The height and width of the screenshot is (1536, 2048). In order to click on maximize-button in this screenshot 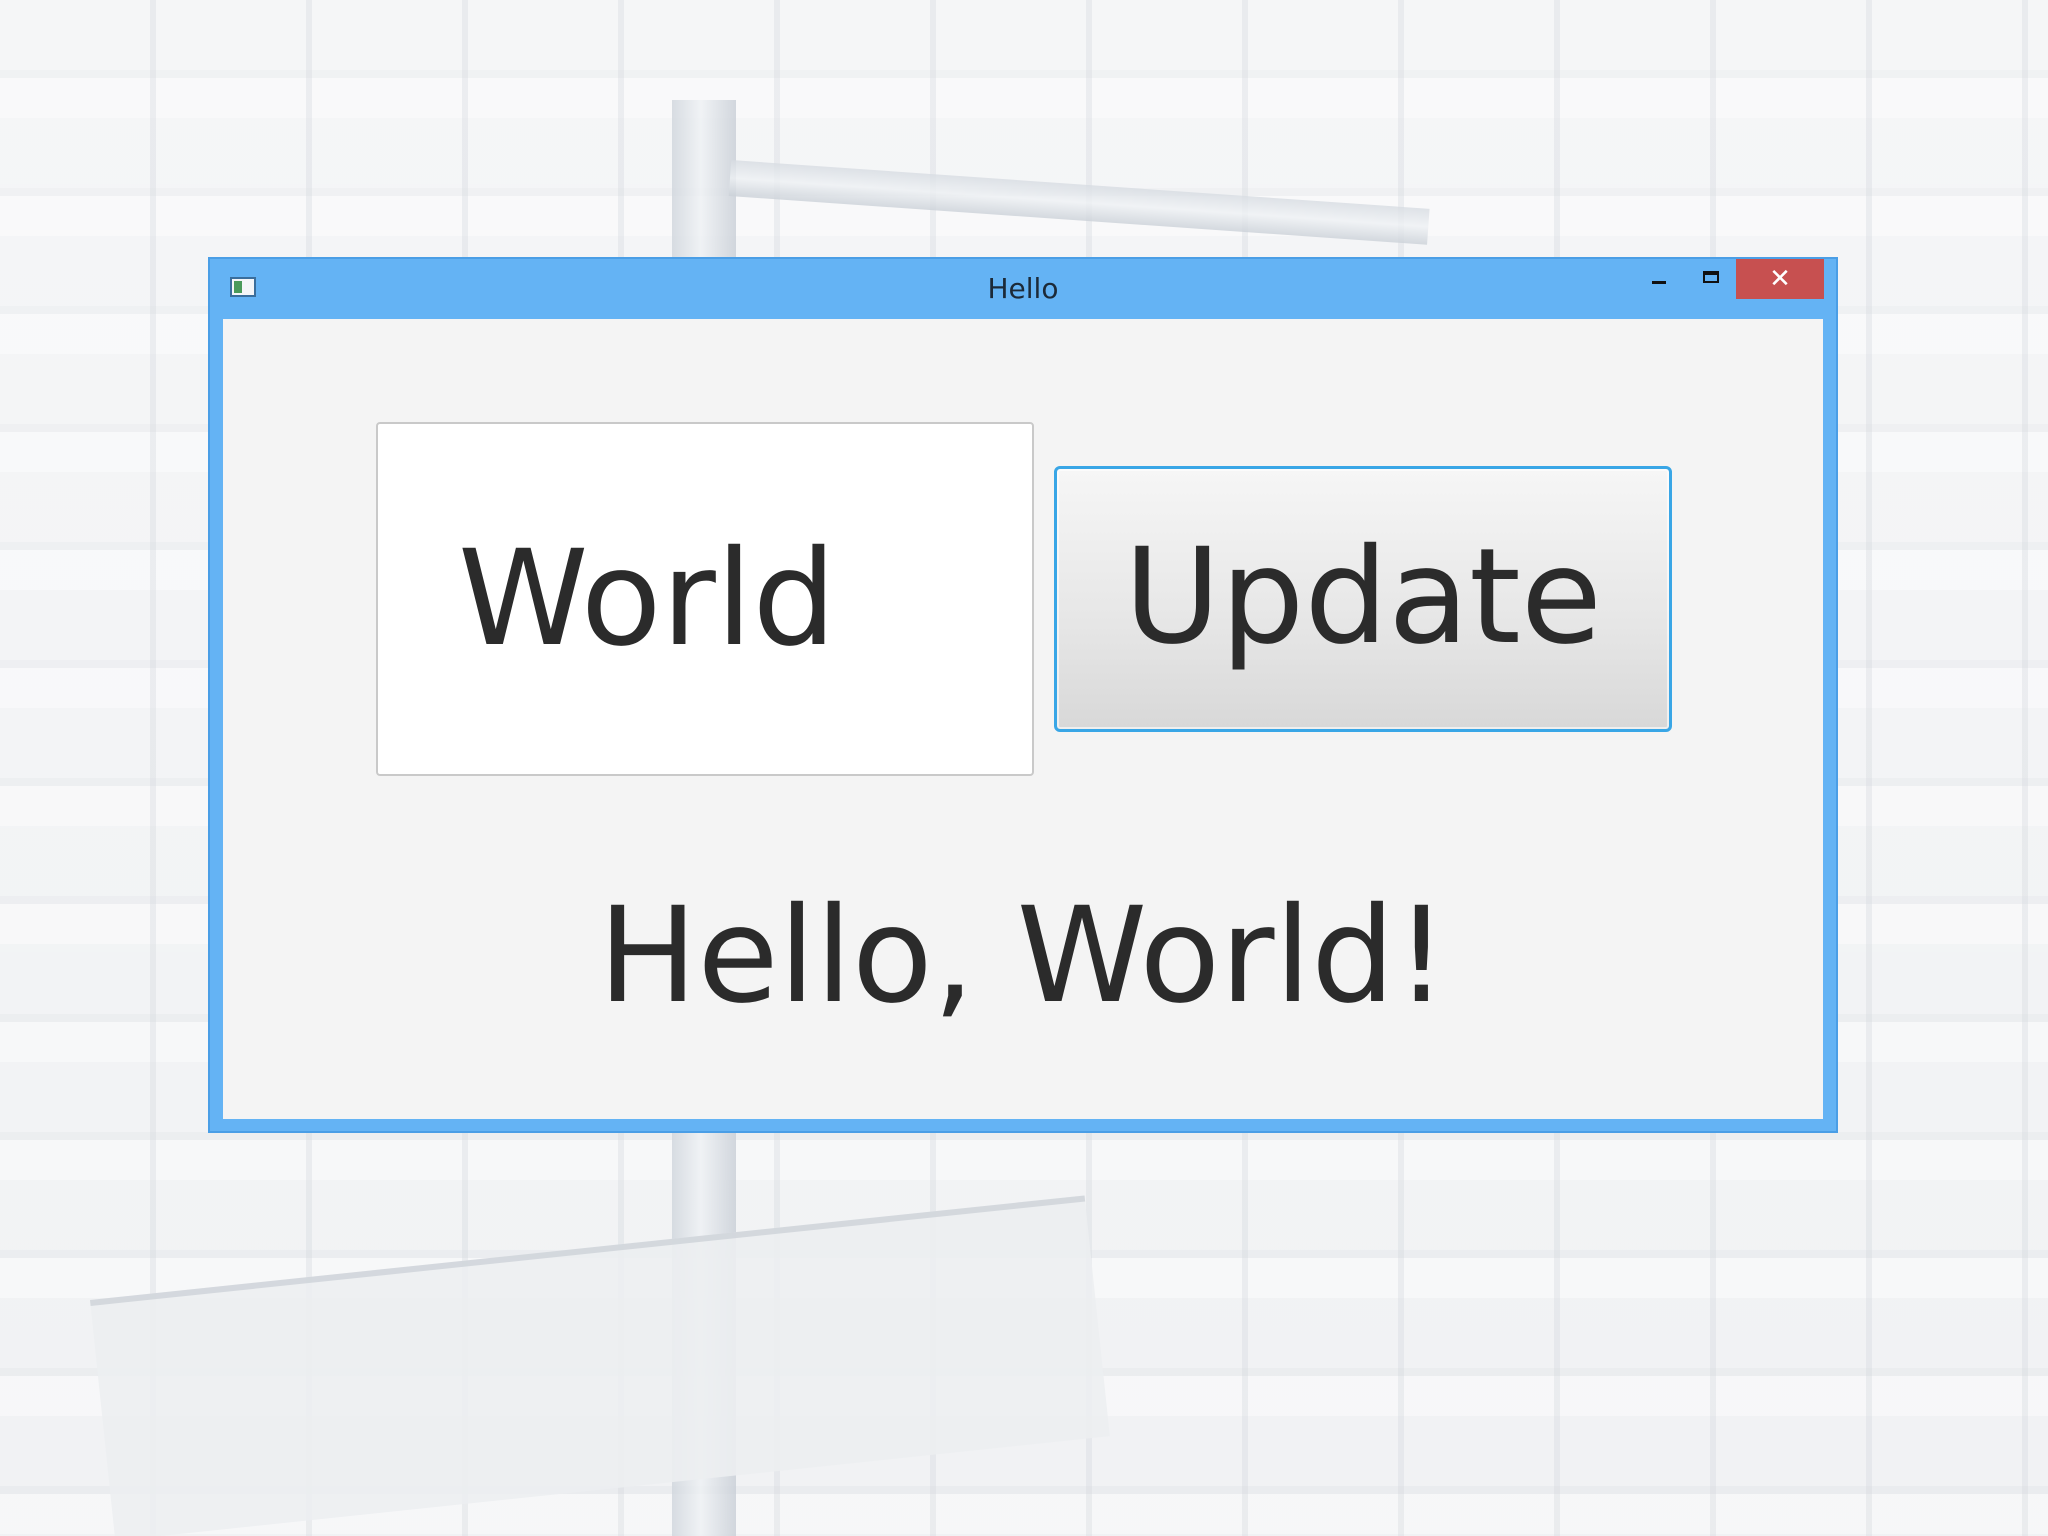, I will do `click(1711, 279)`.